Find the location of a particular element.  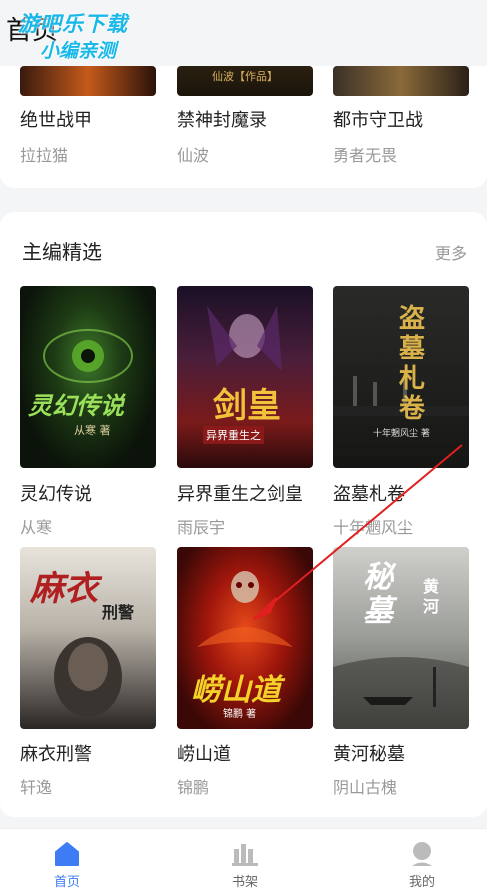

book-title: 灵幻传说 is located at coordinates (56, 493).